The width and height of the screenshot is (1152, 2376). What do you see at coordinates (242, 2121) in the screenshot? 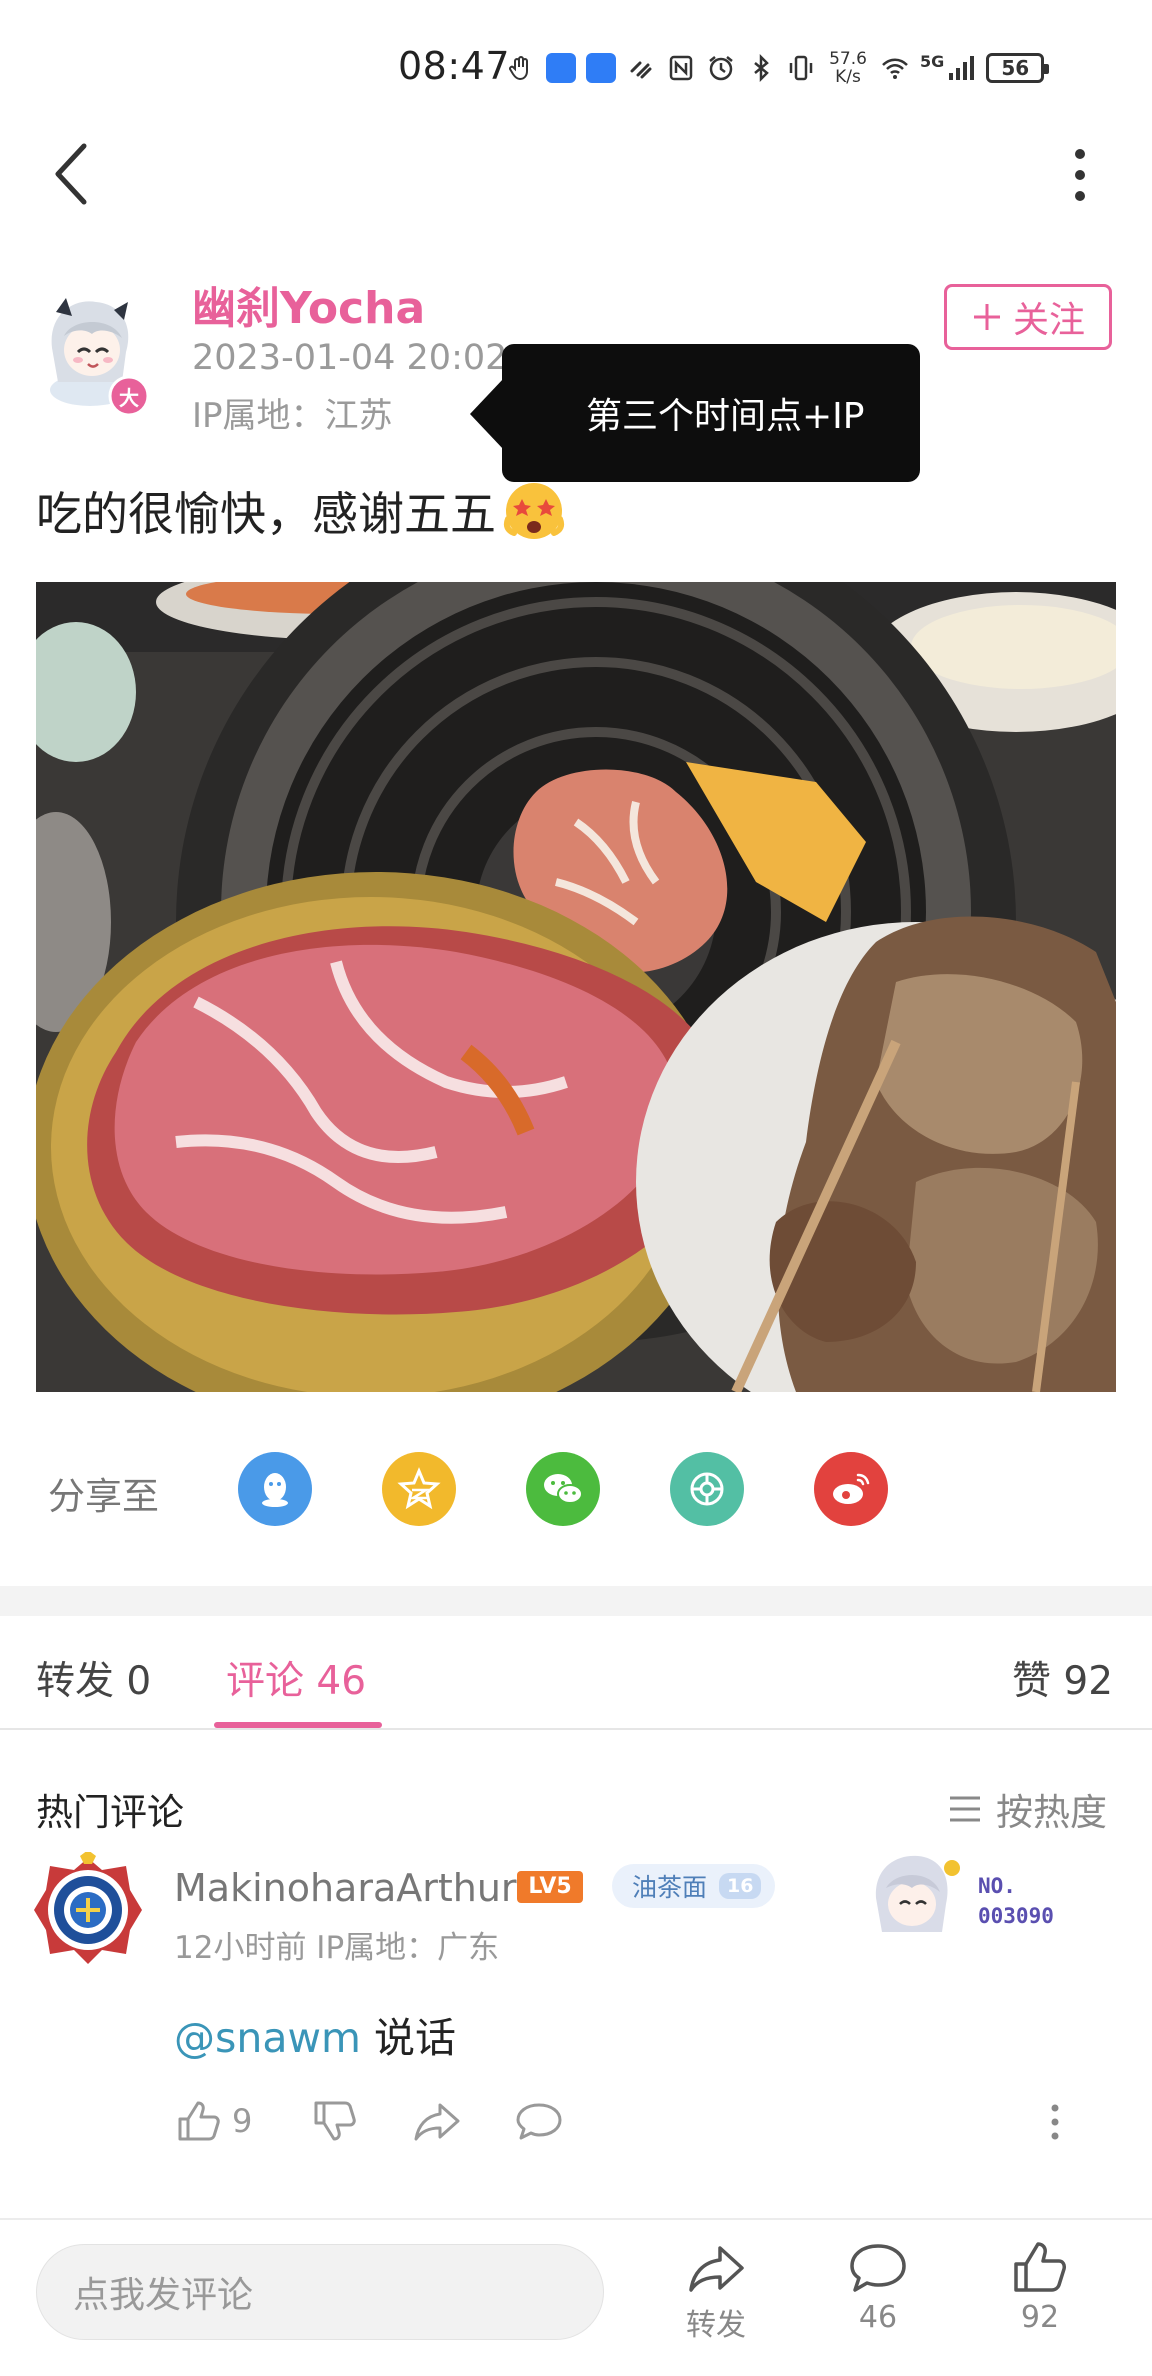
I see `comment-like-count: 9` at bounding box center [242, 2121].